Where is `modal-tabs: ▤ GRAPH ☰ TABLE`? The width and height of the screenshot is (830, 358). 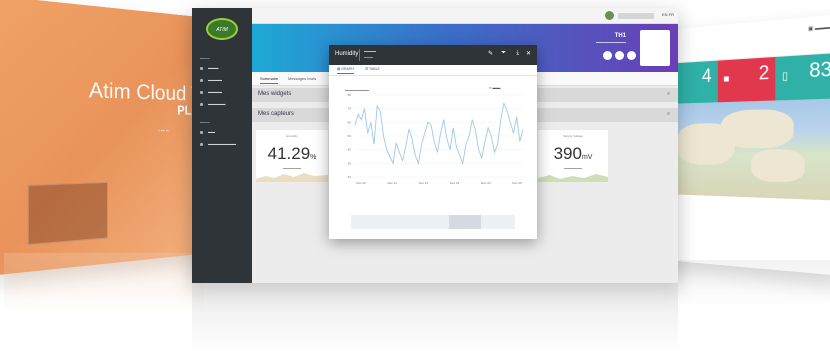
modal-tabs: ▤ GRAPH ☰ TABLE is located at coordinates (433, 70).